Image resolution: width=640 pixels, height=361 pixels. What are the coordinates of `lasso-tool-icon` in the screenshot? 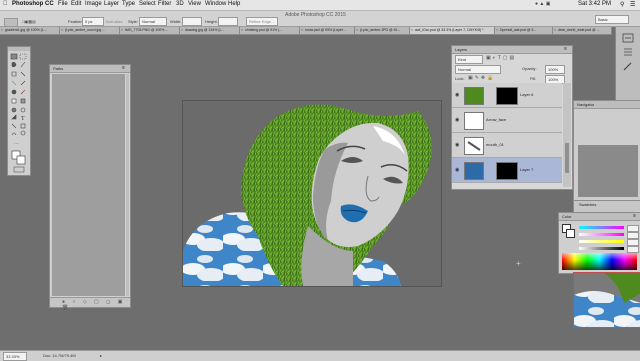 It's located at (14, 65).